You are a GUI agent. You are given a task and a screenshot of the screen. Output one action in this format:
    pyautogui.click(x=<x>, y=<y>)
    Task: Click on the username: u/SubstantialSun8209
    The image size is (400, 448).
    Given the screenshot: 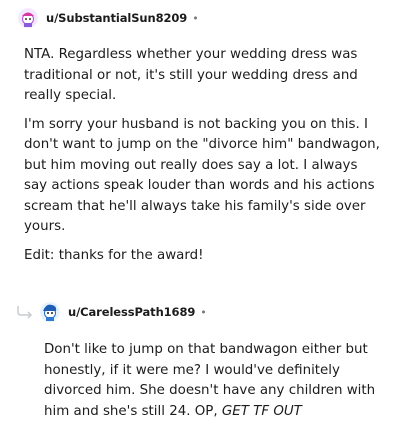 What is the action you would take?
    pyautogui.click(x=116, y=18)
    